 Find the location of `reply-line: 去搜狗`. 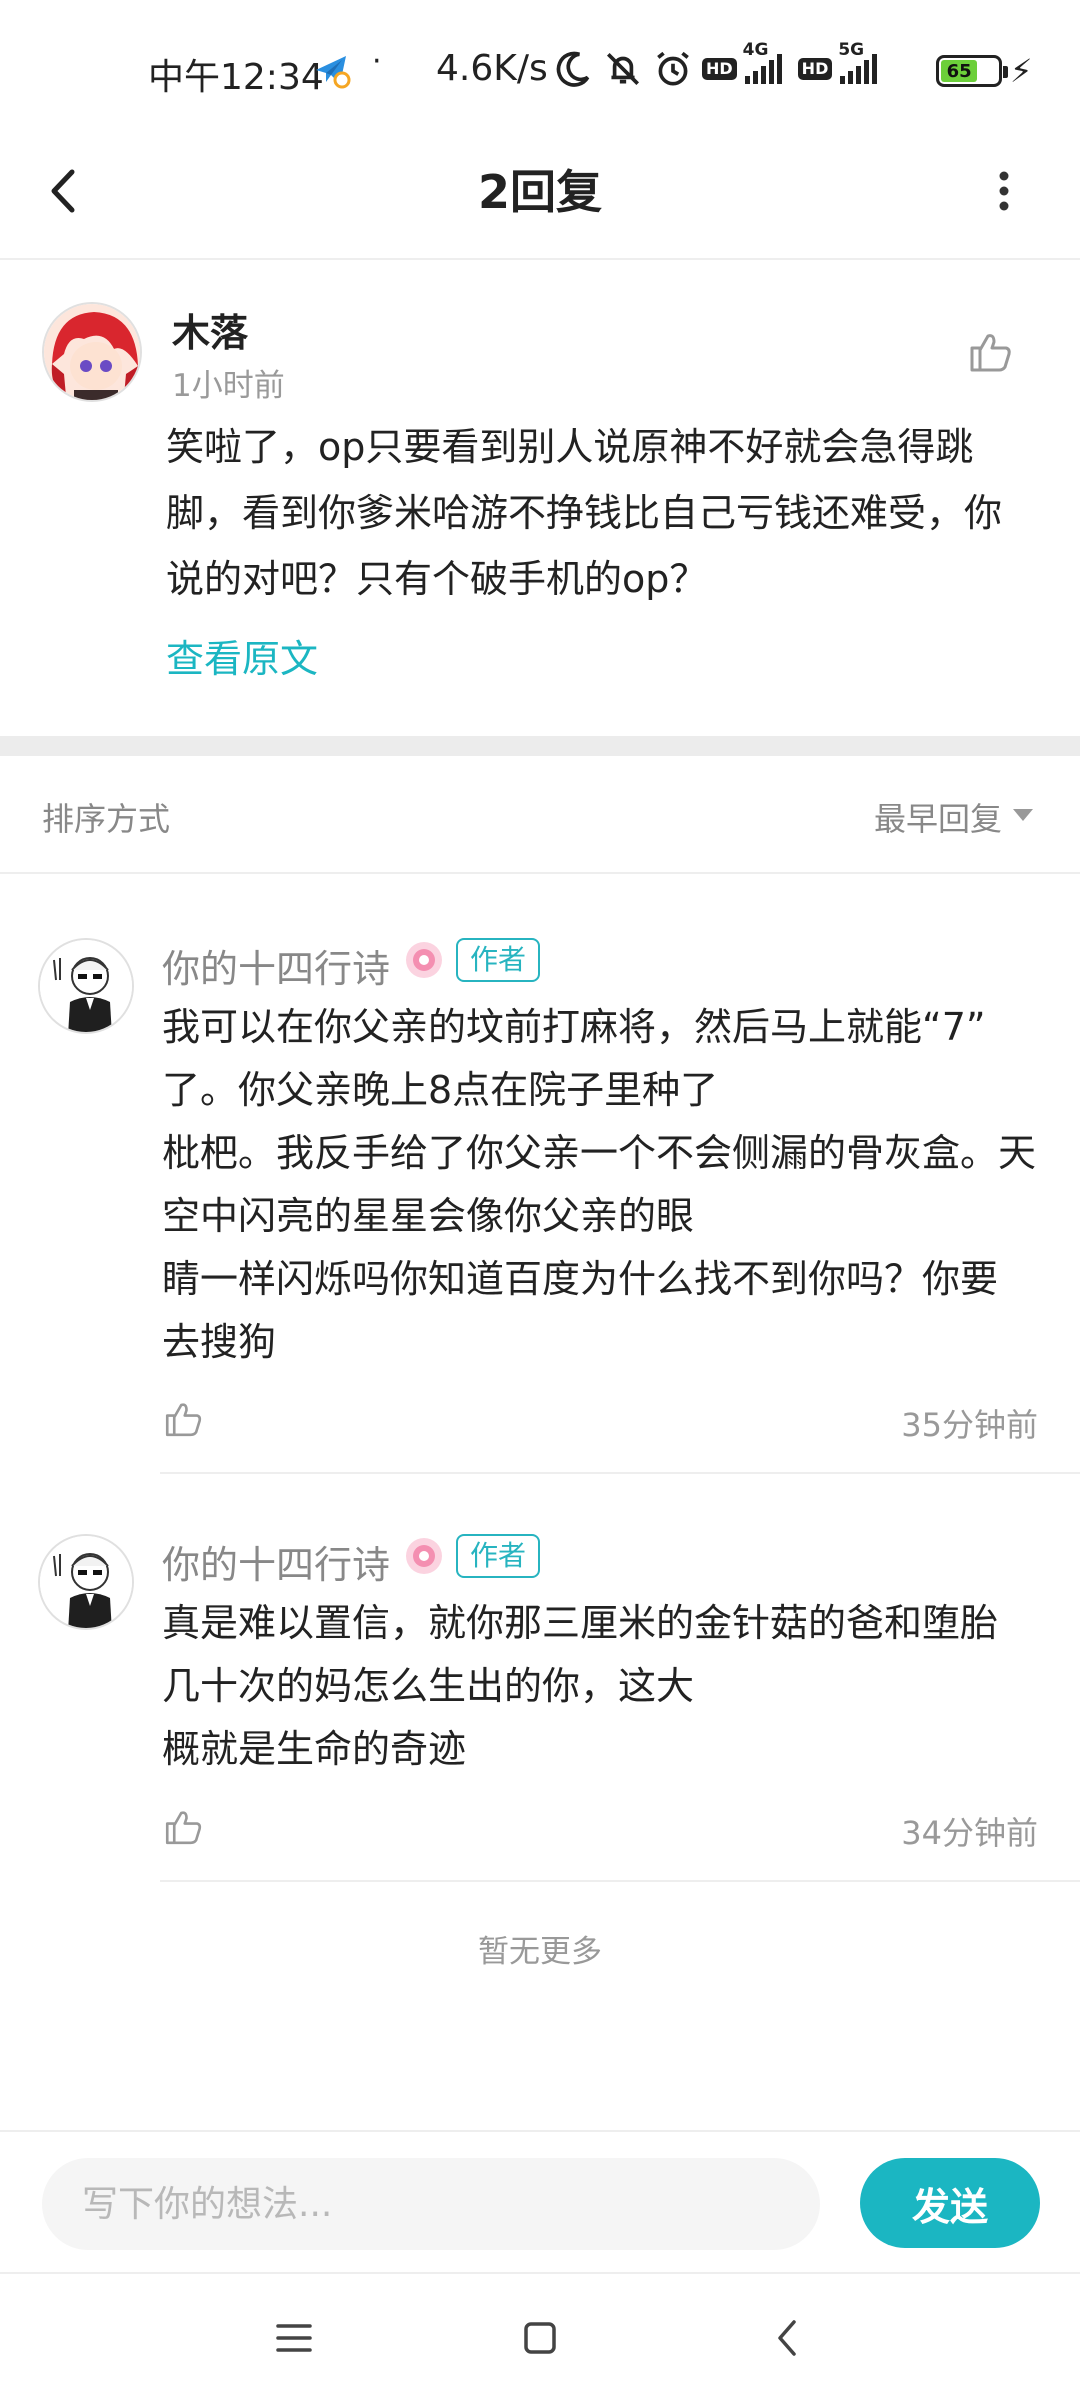

reply-line: 去搜狗 is located at coordinates (219, 1342).